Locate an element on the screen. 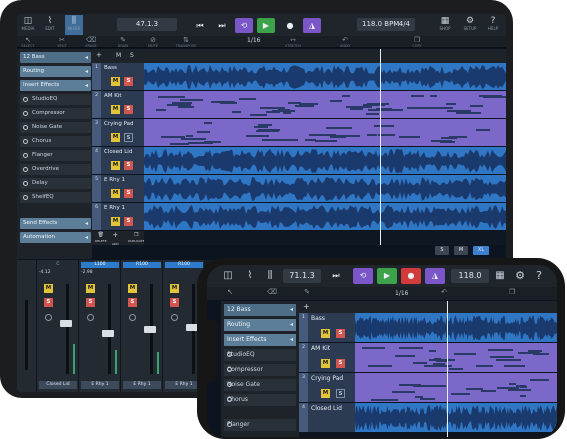  mixer-icon: ⫼ is located at coordinates (270, 276).